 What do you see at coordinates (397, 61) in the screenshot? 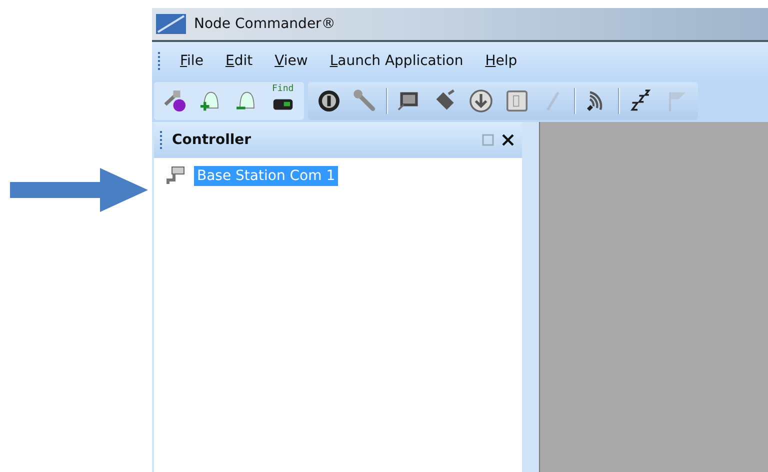
I see `menu-item: Launch Application` at bounding box center [397, 61].